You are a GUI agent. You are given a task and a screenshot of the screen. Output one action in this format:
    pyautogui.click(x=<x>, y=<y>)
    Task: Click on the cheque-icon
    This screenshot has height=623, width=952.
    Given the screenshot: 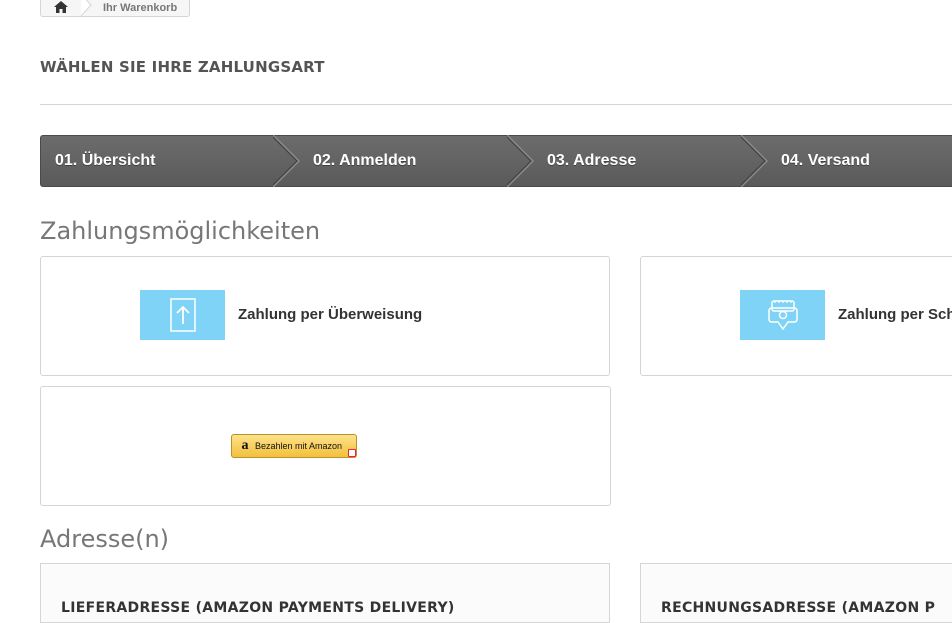 What is the action you would take?
    pyautogui.click(x=782, y=315)
    